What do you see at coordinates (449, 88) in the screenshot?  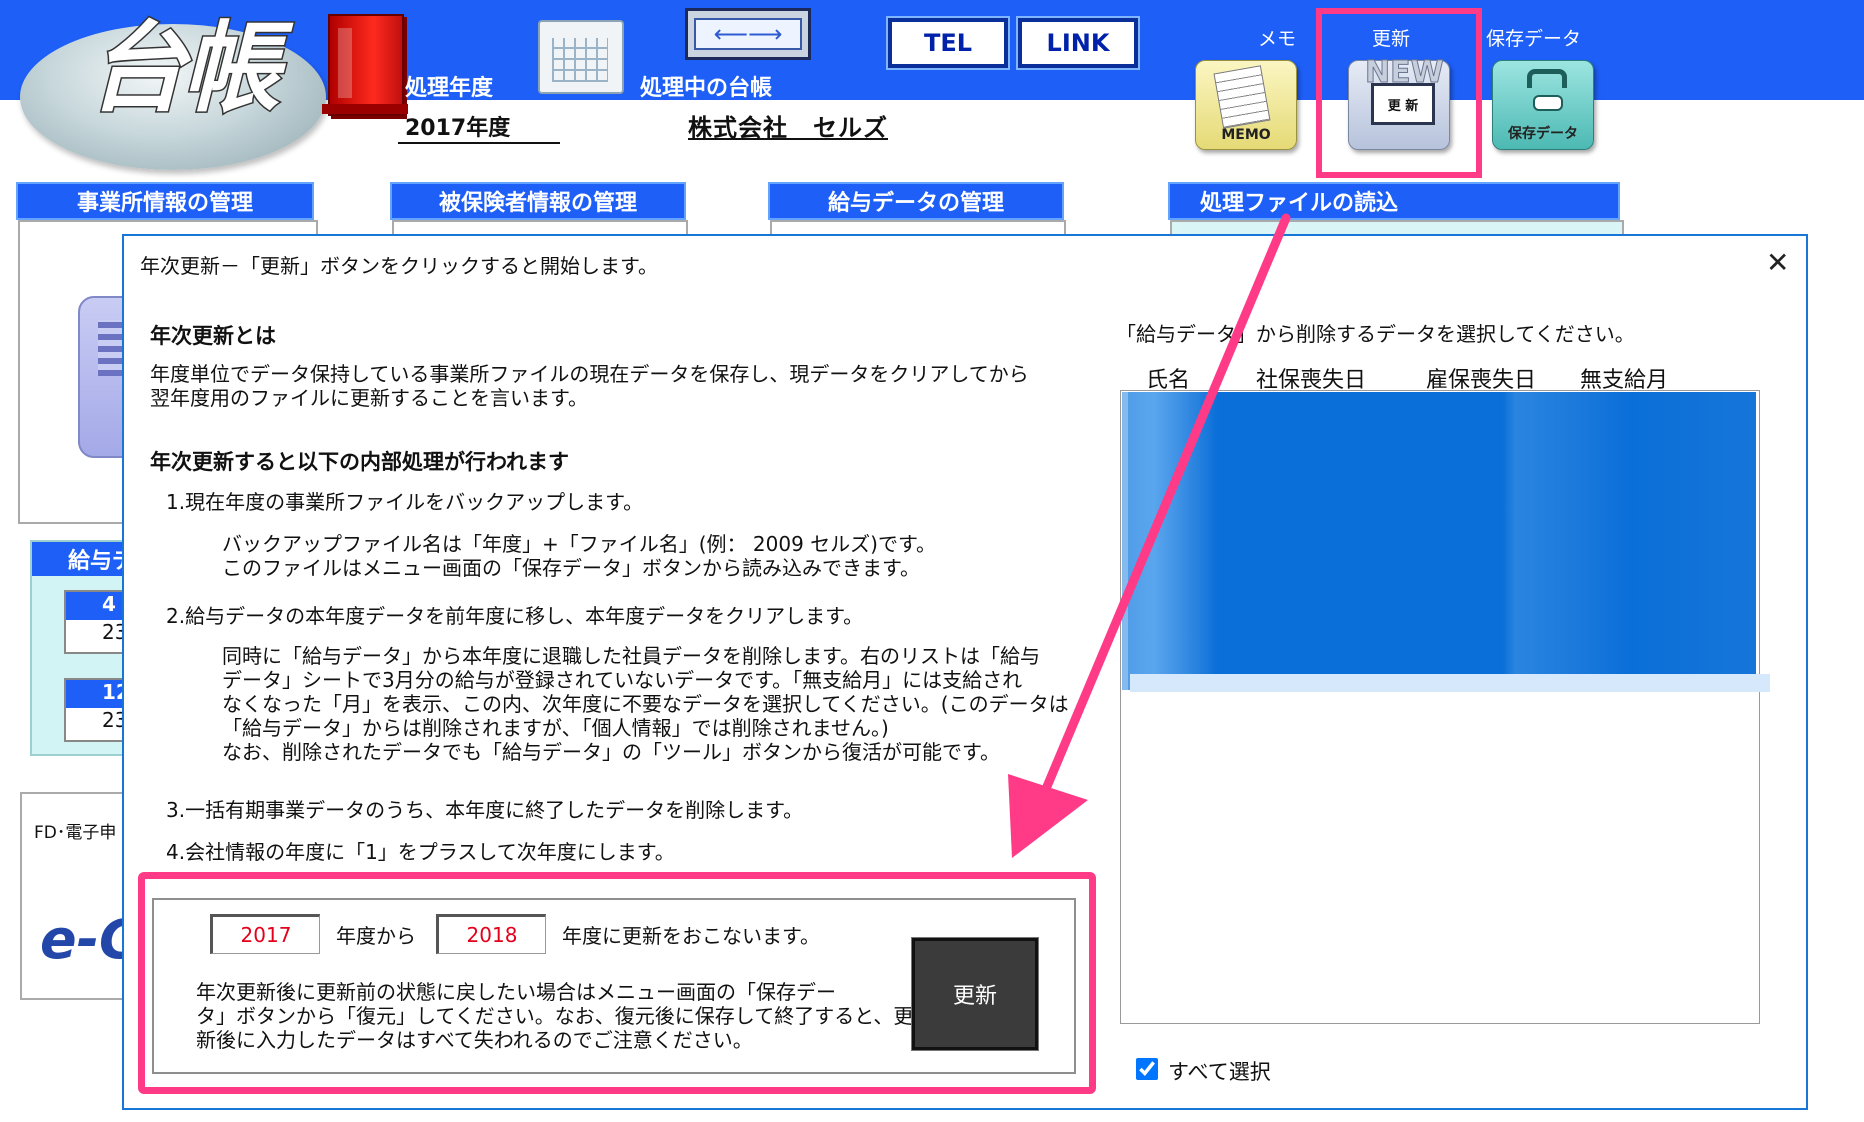 I see `processing-year-label: 処理年度` at bounding box center [449, 88].